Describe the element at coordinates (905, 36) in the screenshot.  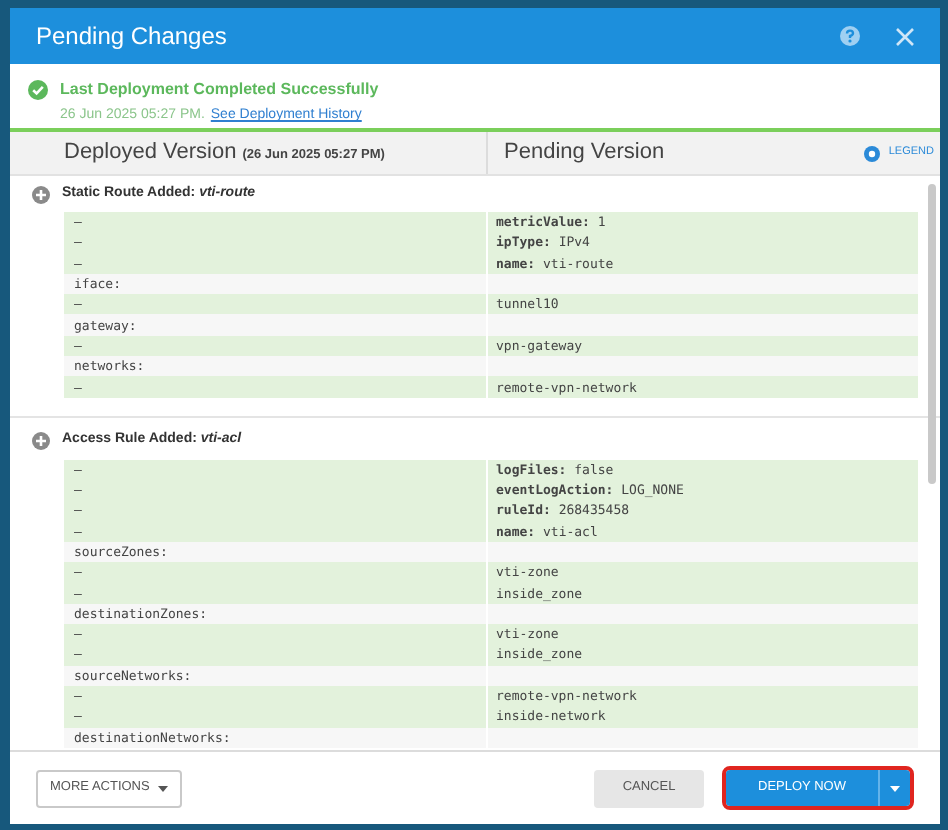
I see `close-icon` at that location.